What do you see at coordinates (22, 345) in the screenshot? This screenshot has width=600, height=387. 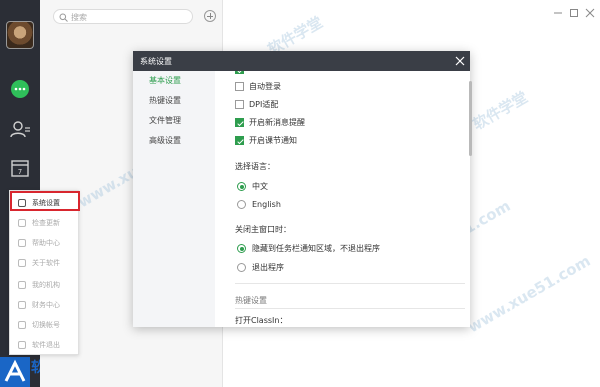 I see `exit-icon` at bounding box center [22, 345].